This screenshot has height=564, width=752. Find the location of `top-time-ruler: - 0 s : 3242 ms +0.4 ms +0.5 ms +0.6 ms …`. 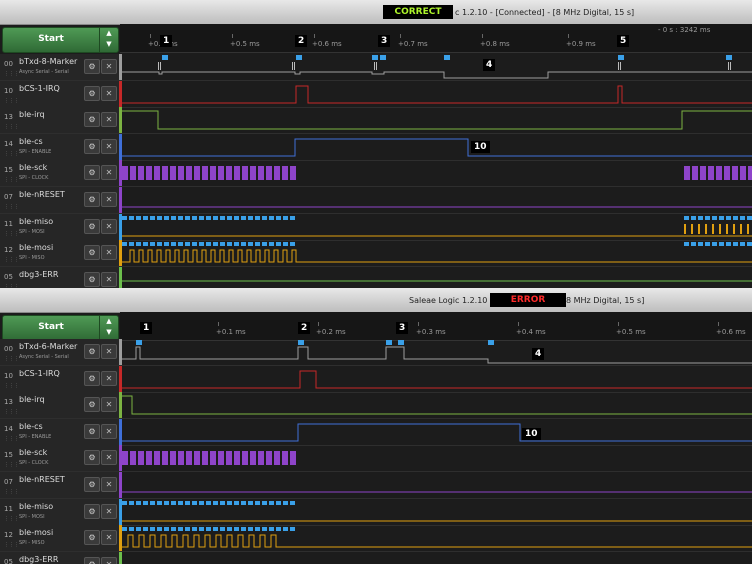

top-time-ruler: - 0 s : 3242 ms +0.4 ms +0.5 ms +0.6 ms … is located at coordinates (436, 38).